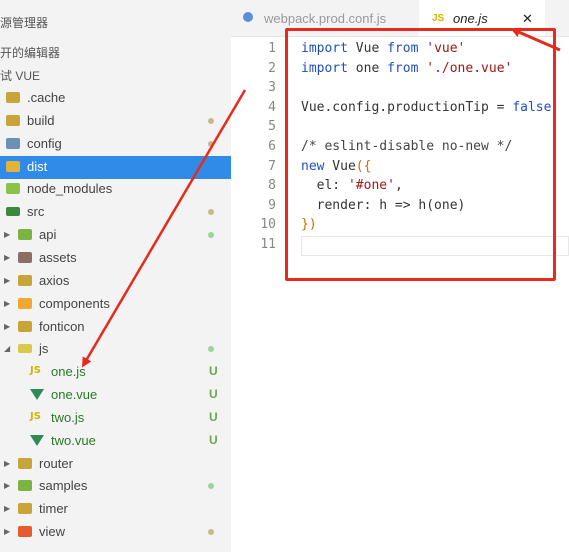 The image size is (569, 552). Describe the element at coordinates (115, 281) in the screenshot. I see `tree-item-axios: ▶ axios` at that location.